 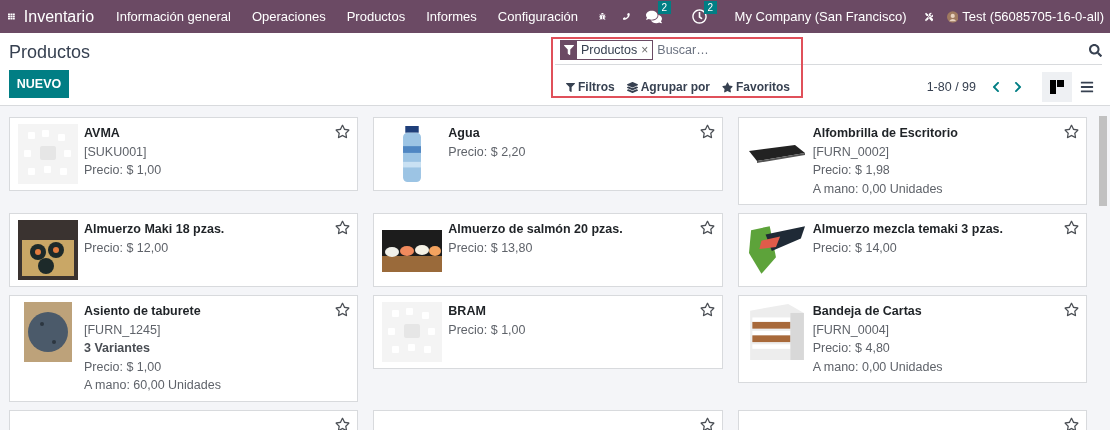 I want to click on kanban-icon, so click(x=1057, y=87).